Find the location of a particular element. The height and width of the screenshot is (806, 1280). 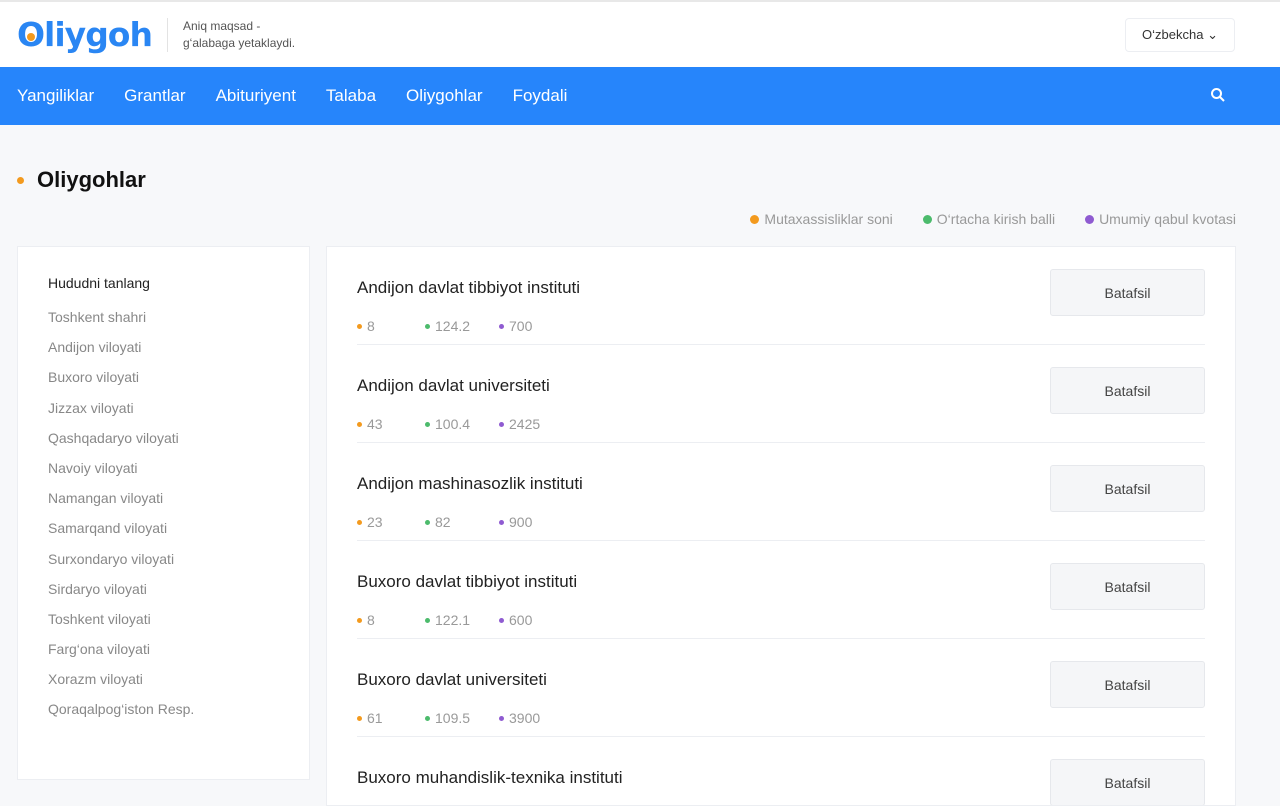

language-select: O‘zbekcha ⌄ is located at coordinates (1180, 35).